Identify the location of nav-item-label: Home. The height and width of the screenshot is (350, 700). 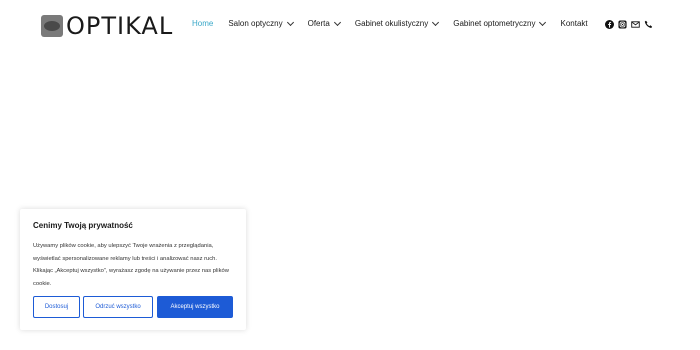
(203, 23).